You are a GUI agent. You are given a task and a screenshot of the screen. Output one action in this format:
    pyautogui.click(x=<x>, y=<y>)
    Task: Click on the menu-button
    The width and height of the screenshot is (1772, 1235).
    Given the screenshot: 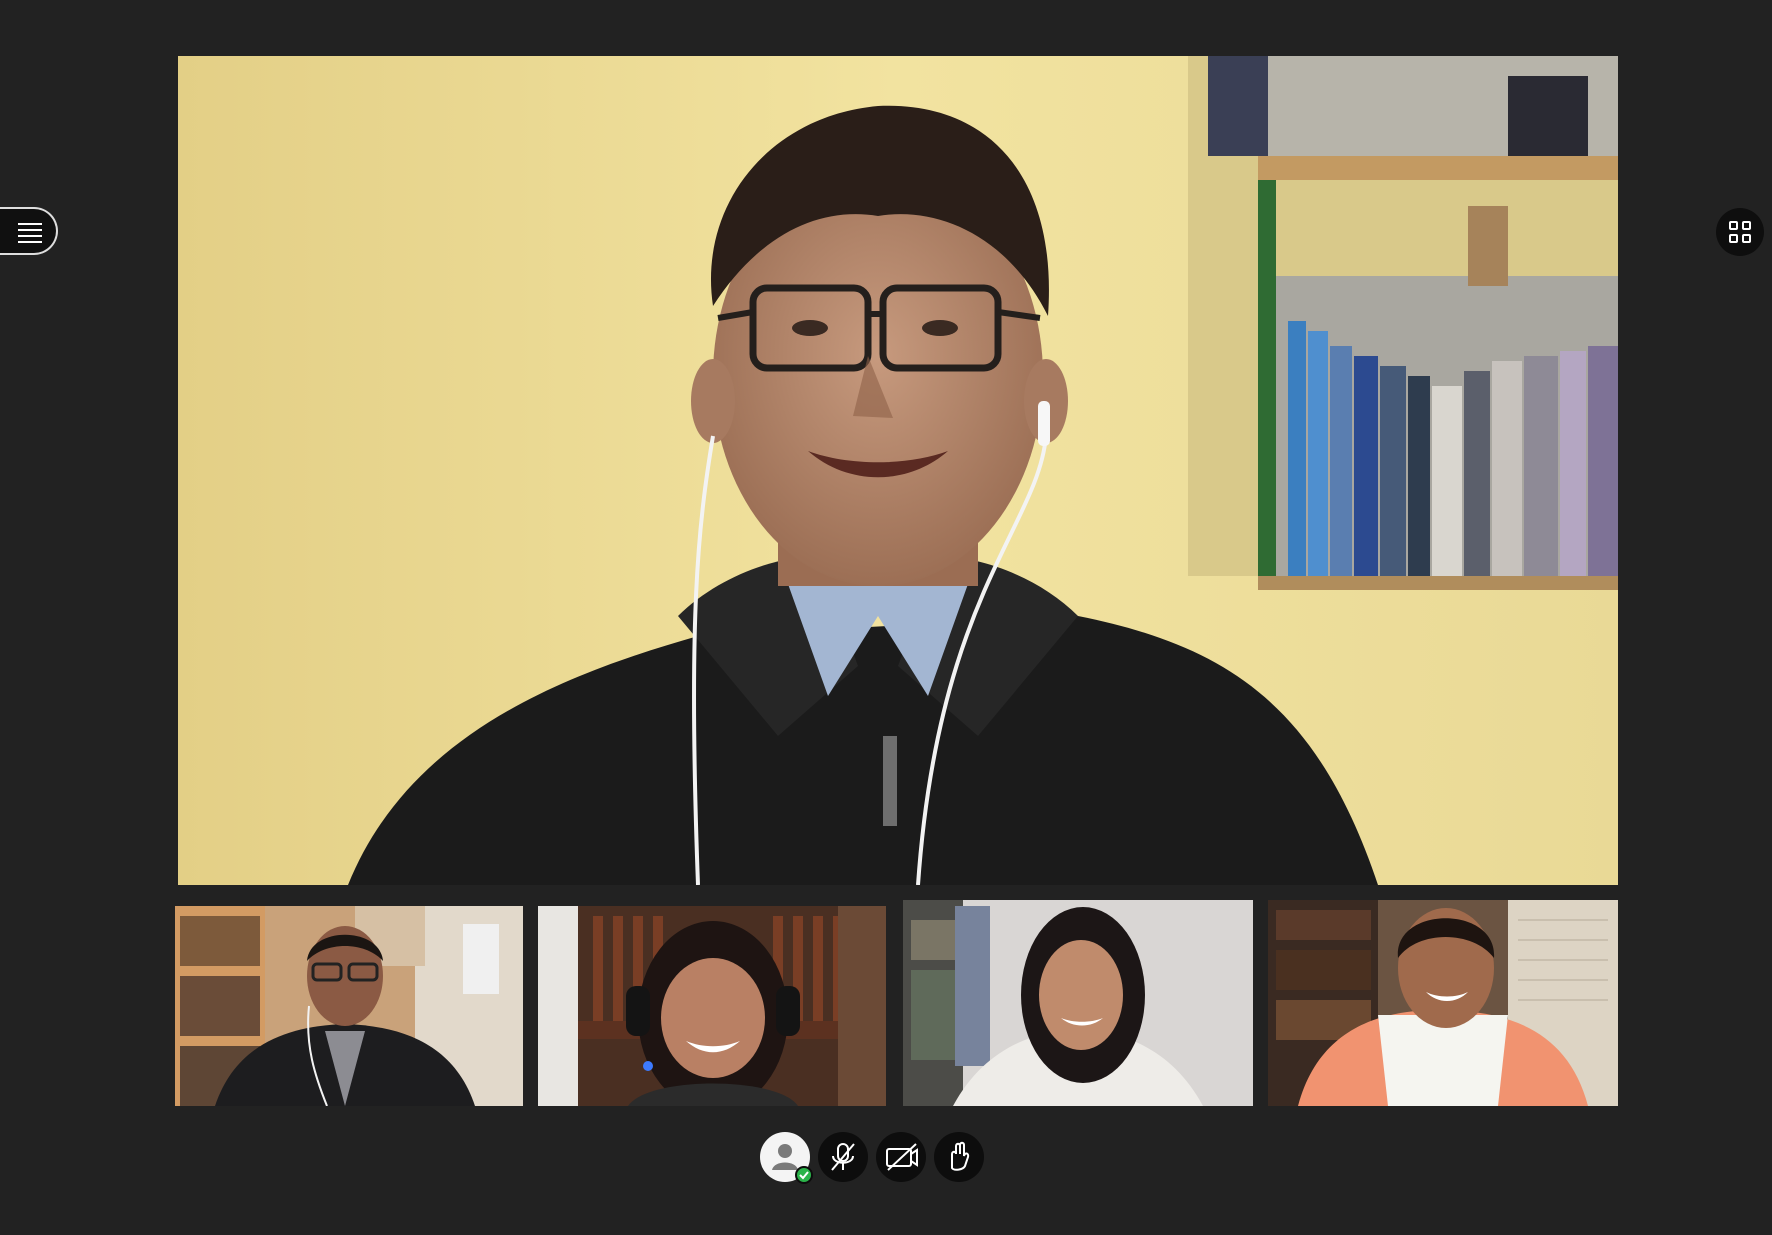 What is the action you would take?
    pyautogui.click(x=29, y=231)
    